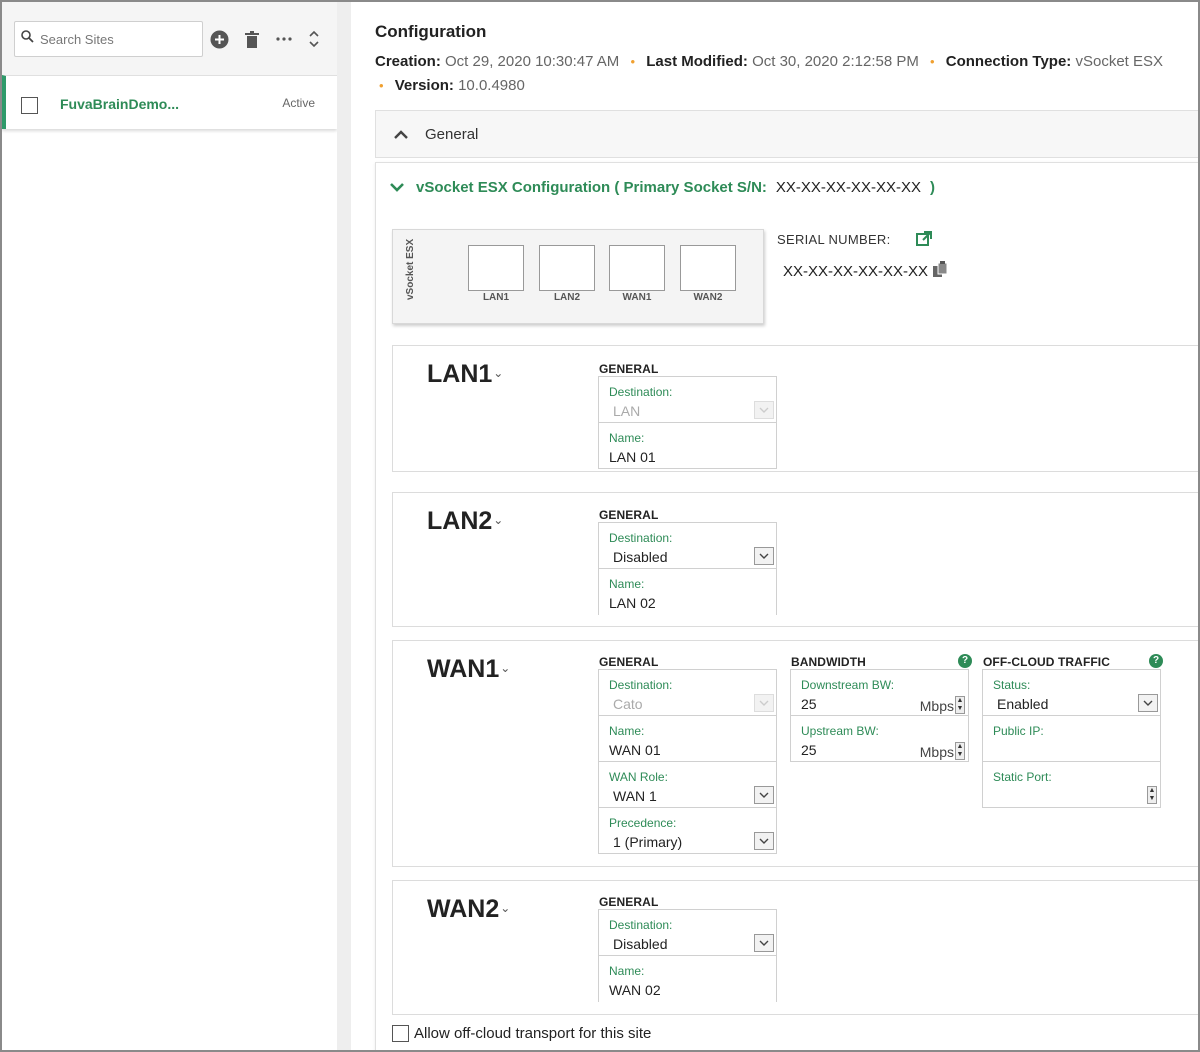 The image size is (1200, 1052). I want to click on device-diagram: vSocket ESX LAN1 LAN2 WAN1 WAN2, so click(578, 276).